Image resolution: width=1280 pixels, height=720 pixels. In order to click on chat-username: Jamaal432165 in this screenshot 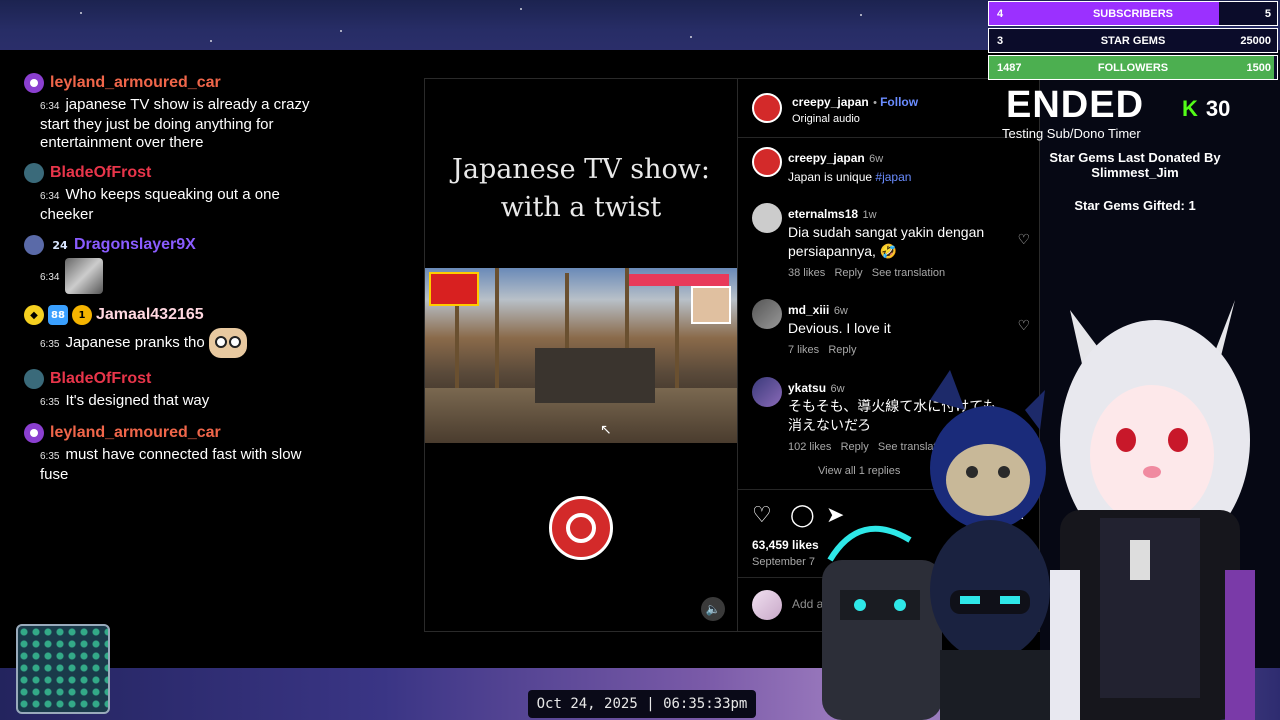, I will do `click(150, 315)`.